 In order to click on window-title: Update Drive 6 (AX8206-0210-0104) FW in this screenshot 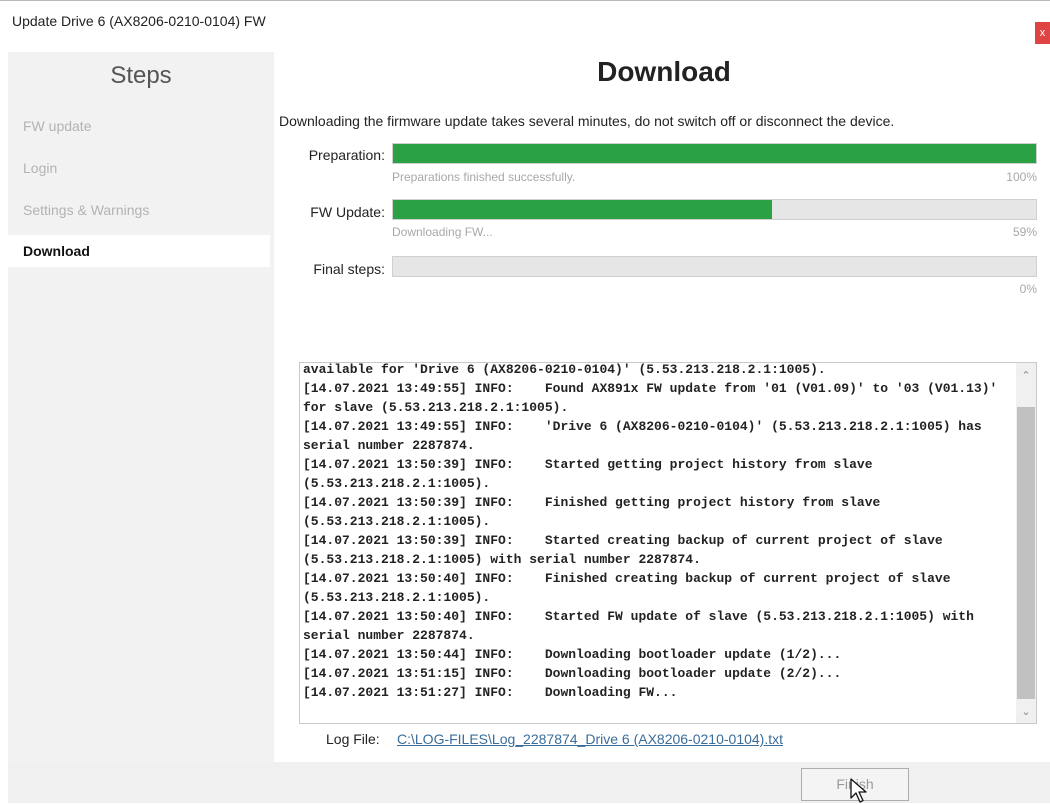, I will do `click(139, 21)`.